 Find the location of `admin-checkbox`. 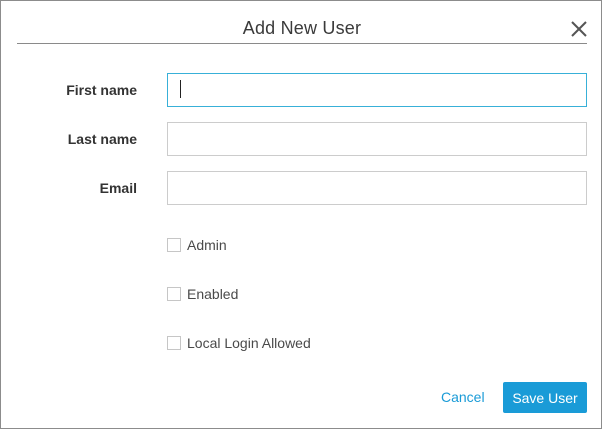

admin-checkbox is located at coordinates (174, 245).